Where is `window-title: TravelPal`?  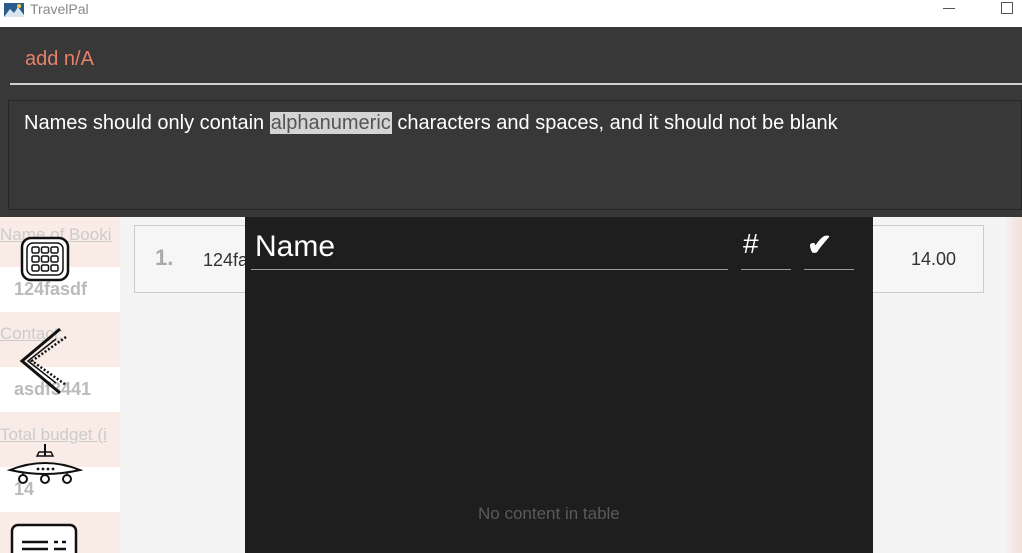
window-title: TravelPal is located at coordinates (59, 9).